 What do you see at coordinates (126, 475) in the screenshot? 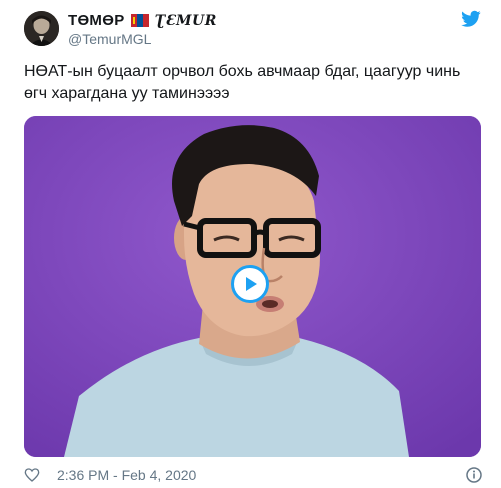
I see `timestamp: 2:36 PM - Feb 4, 2020` at bounding box center [126, 475].